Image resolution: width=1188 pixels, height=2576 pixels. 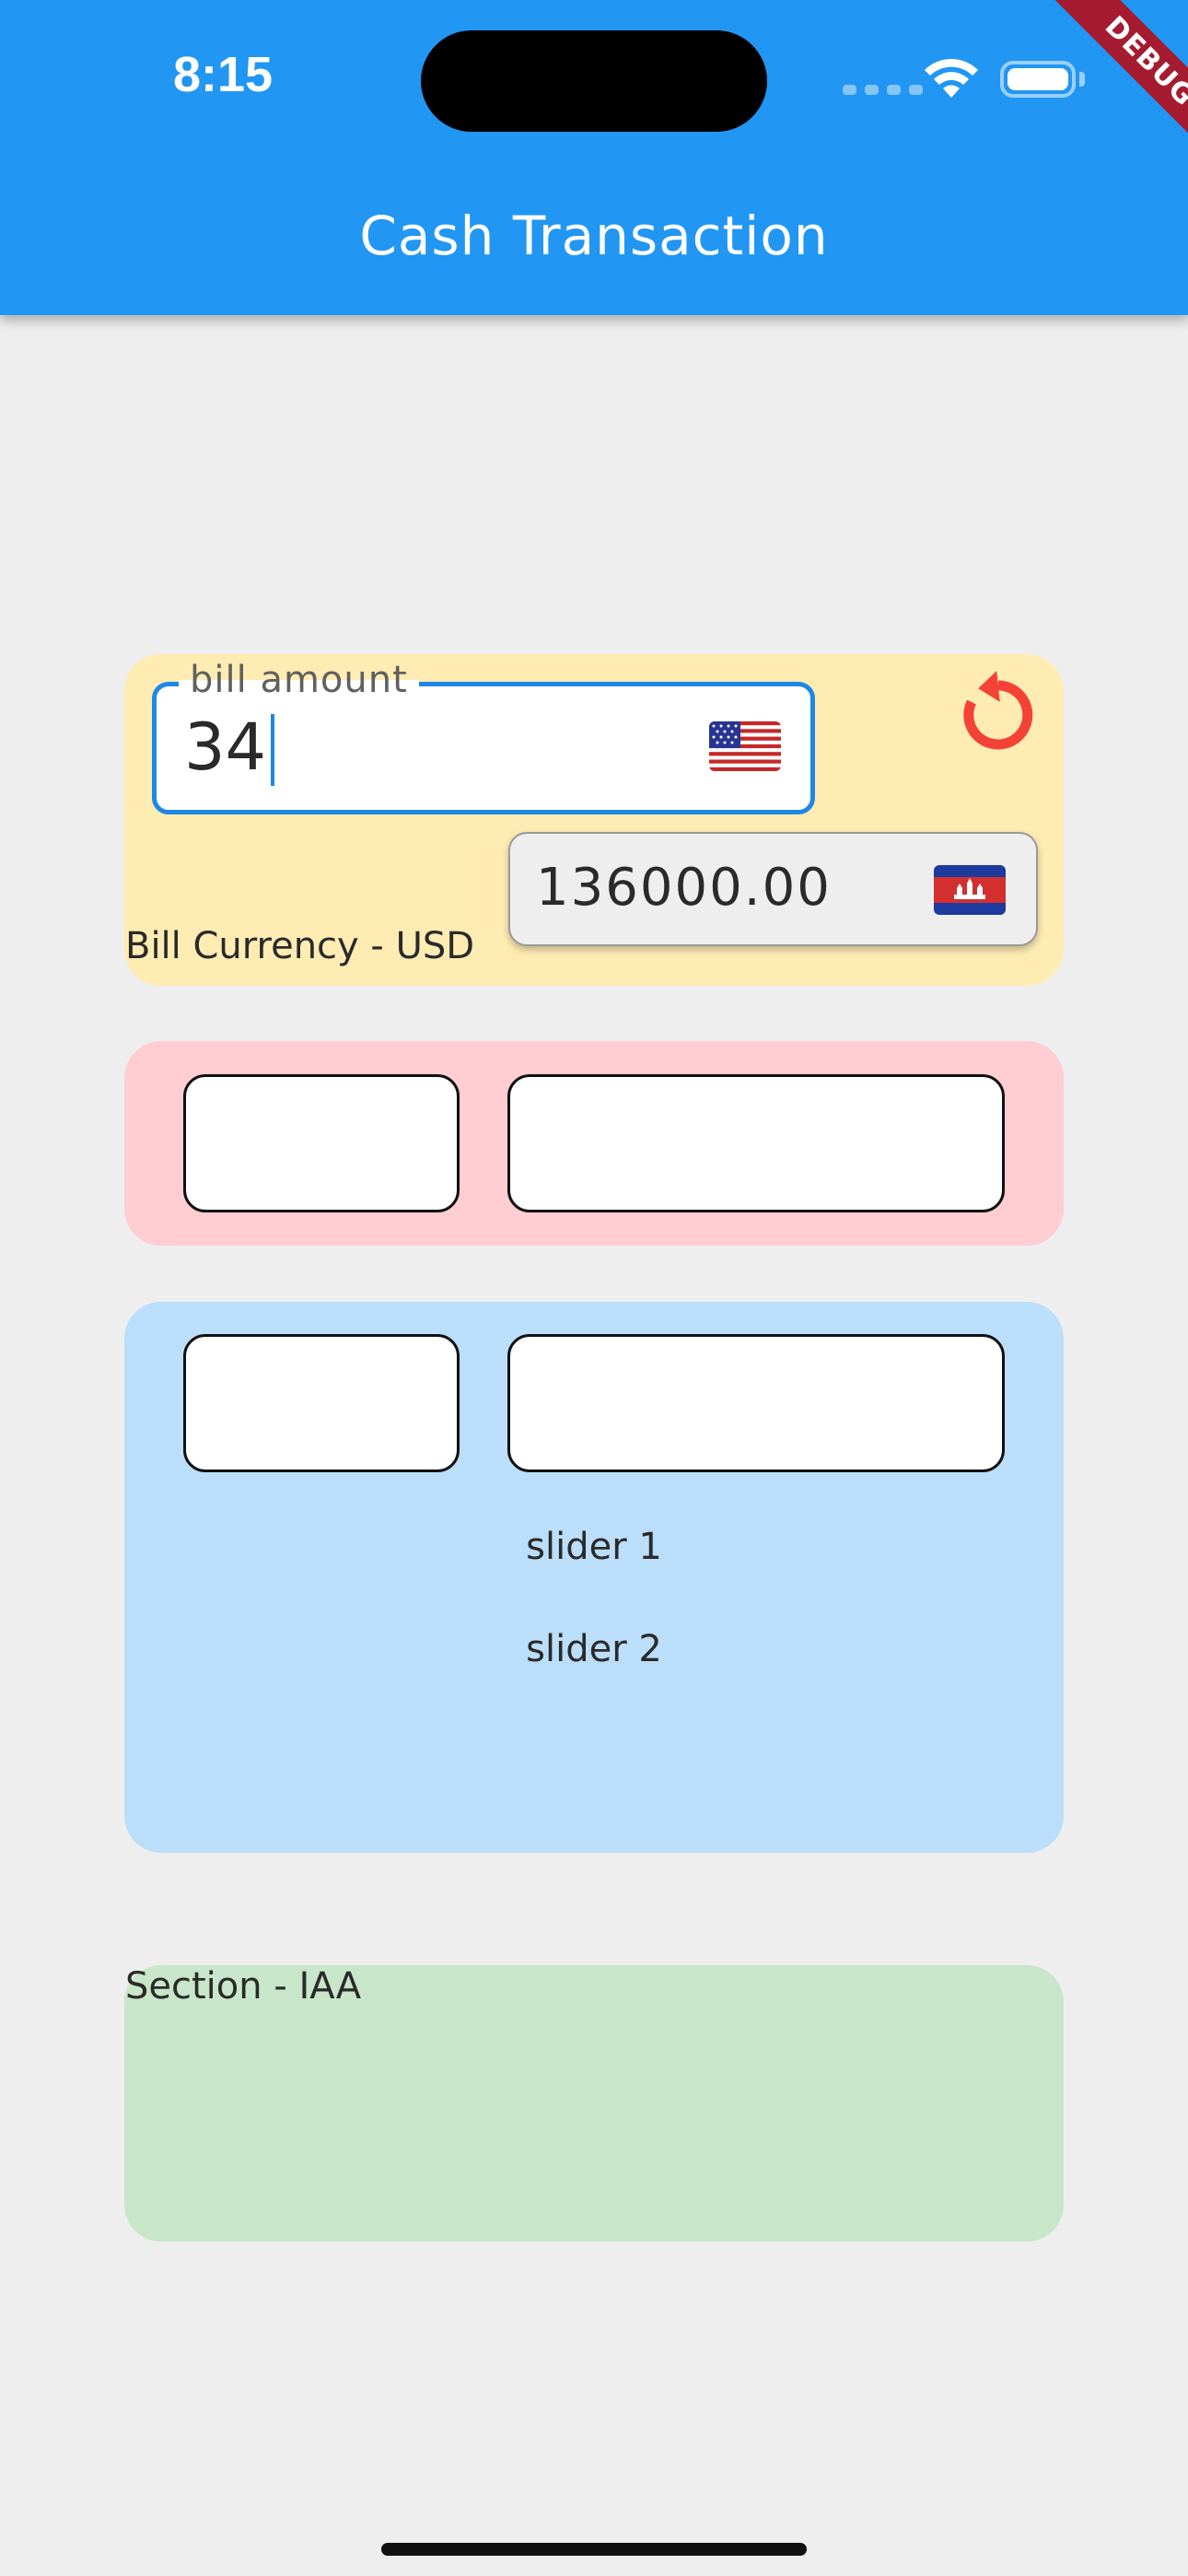 I want to click on bill-amount-label: bill amount, so click(x=299, y=680).